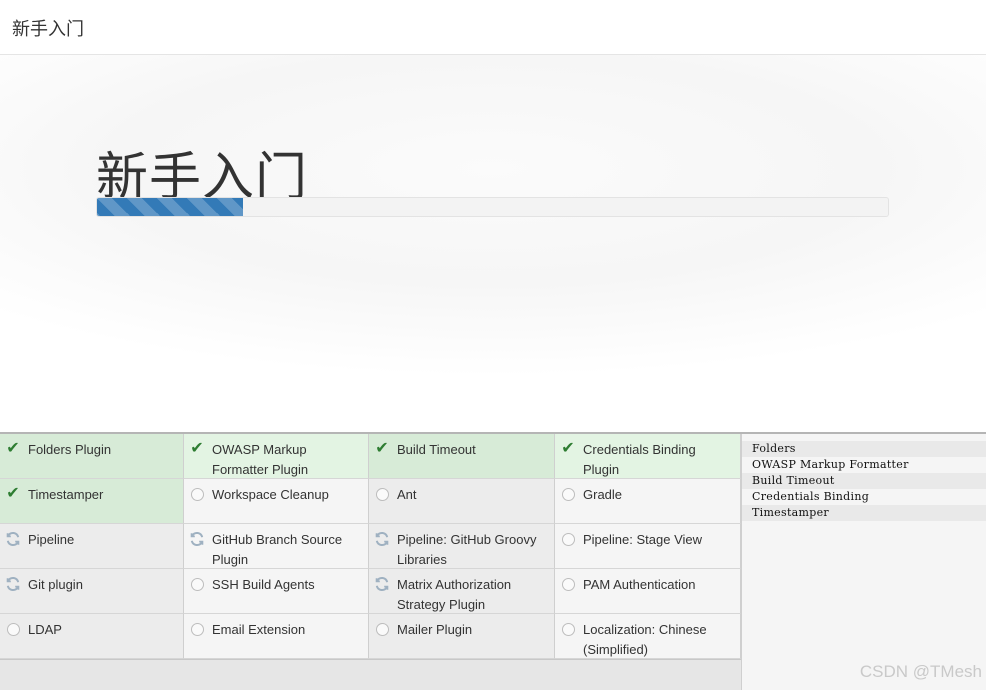 The height and width of the screenshot is (690, 986). I want to click on log-line: OWASP Markup Formatter, so click(830, 464).